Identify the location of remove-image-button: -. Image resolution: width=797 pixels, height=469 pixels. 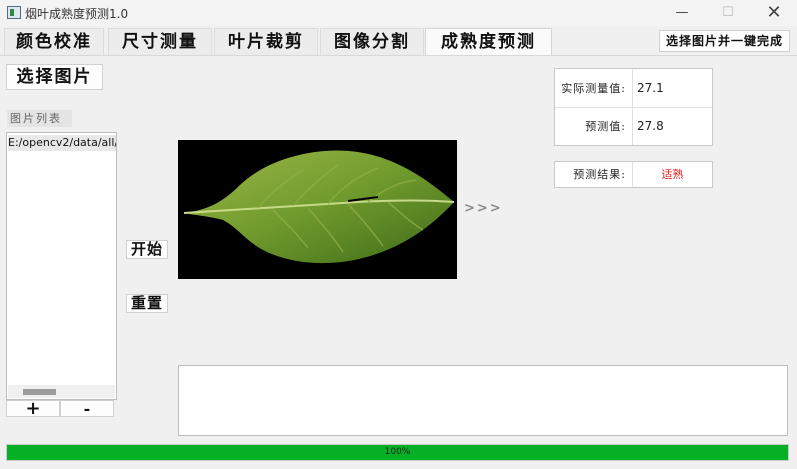
(87, 408).